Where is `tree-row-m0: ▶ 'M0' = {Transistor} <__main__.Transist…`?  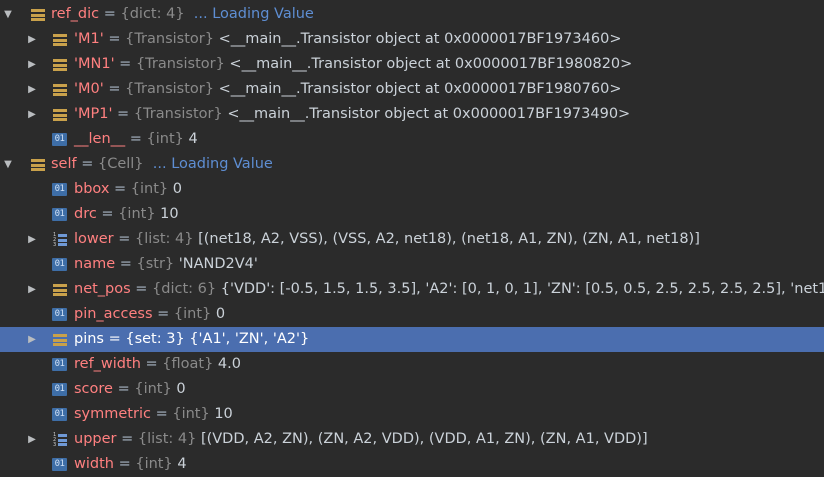
tree-row-m0: ▶ 'M0' = {Transistor} <__main__.Transist… is located at coordinates (412, 89).